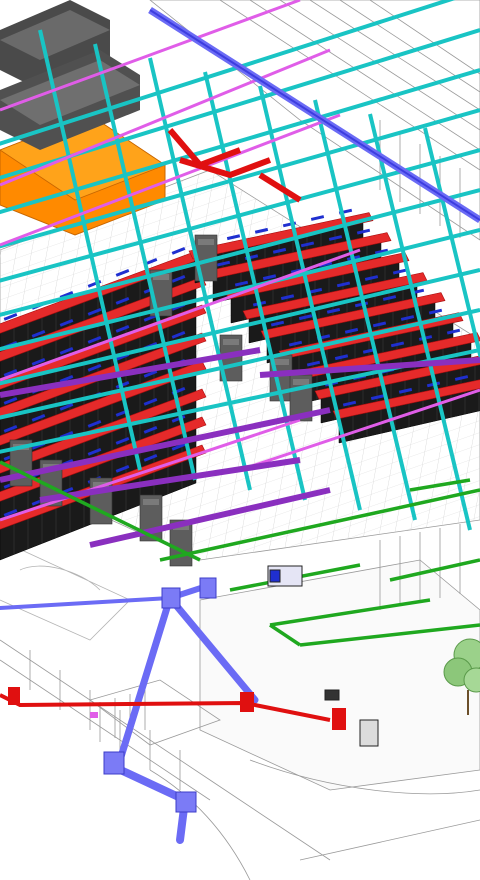 Image resolution: width=480 pixels, height=880 pixels. I want to click on parking-outline, so click(65, 590).